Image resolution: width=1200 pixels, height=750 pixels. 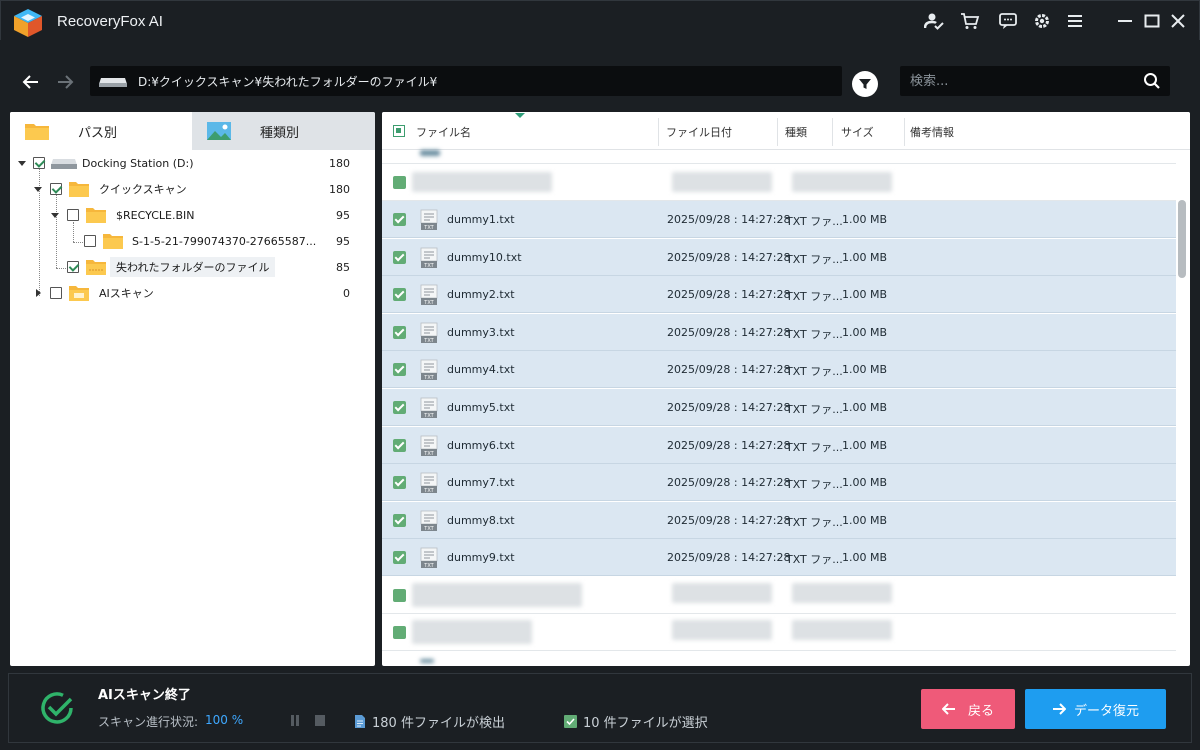 What do you see at coordinates (1182, 239) in the screenshot?
I see `scrollbar-thumb` at bounding box center [1182, 239].